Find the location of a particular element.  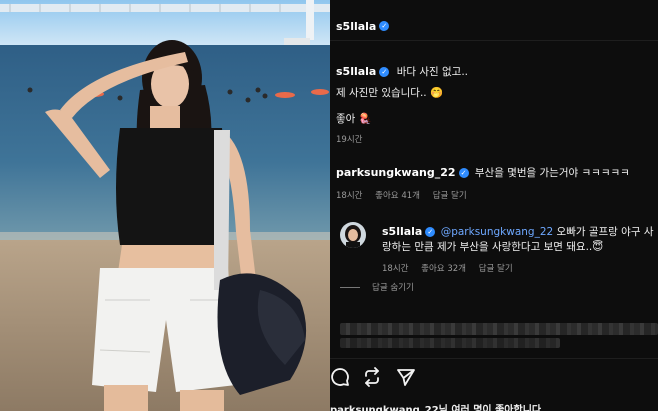

share-icon is located at coordinates (406, 377).